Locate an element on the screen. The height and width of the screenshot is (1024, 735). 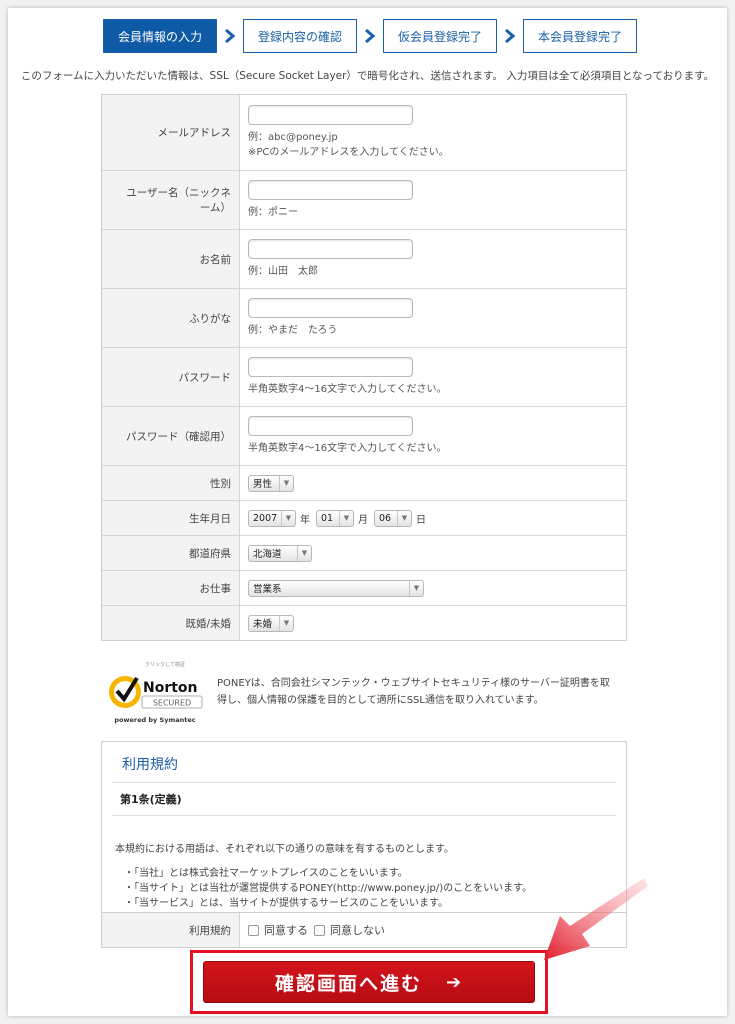
birth-year-select: 2007 ▼ is located at coordinates (272, 518).